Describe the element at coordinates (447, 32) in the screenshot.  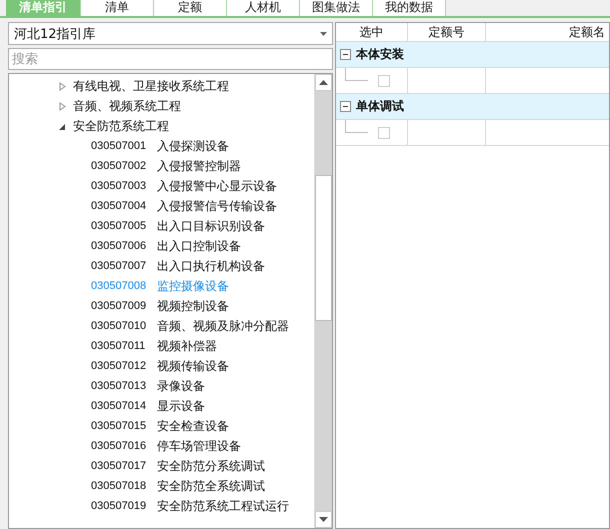
I see `column-header: 定额号` at that location.